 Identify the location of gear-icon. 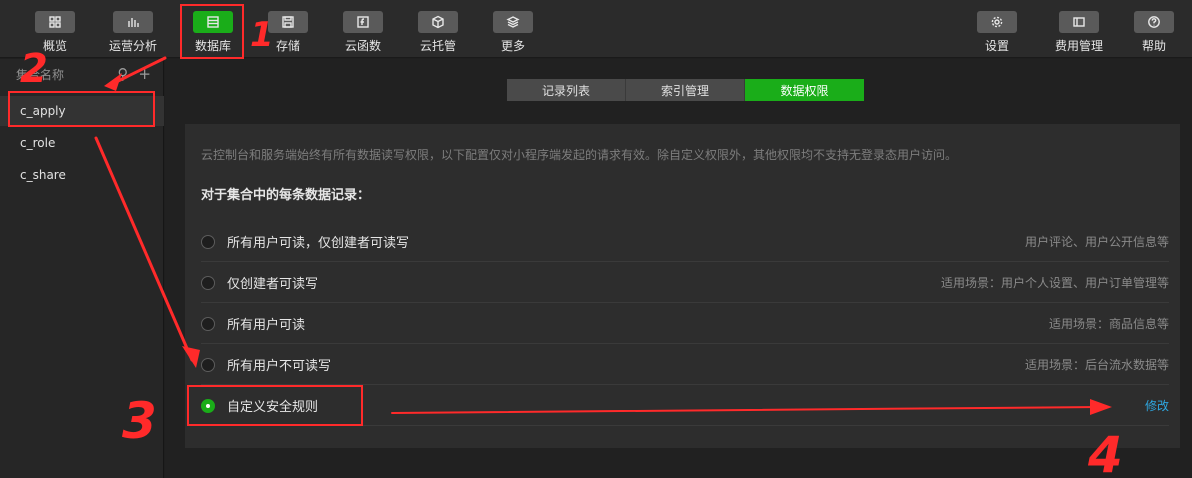
(997, 22).